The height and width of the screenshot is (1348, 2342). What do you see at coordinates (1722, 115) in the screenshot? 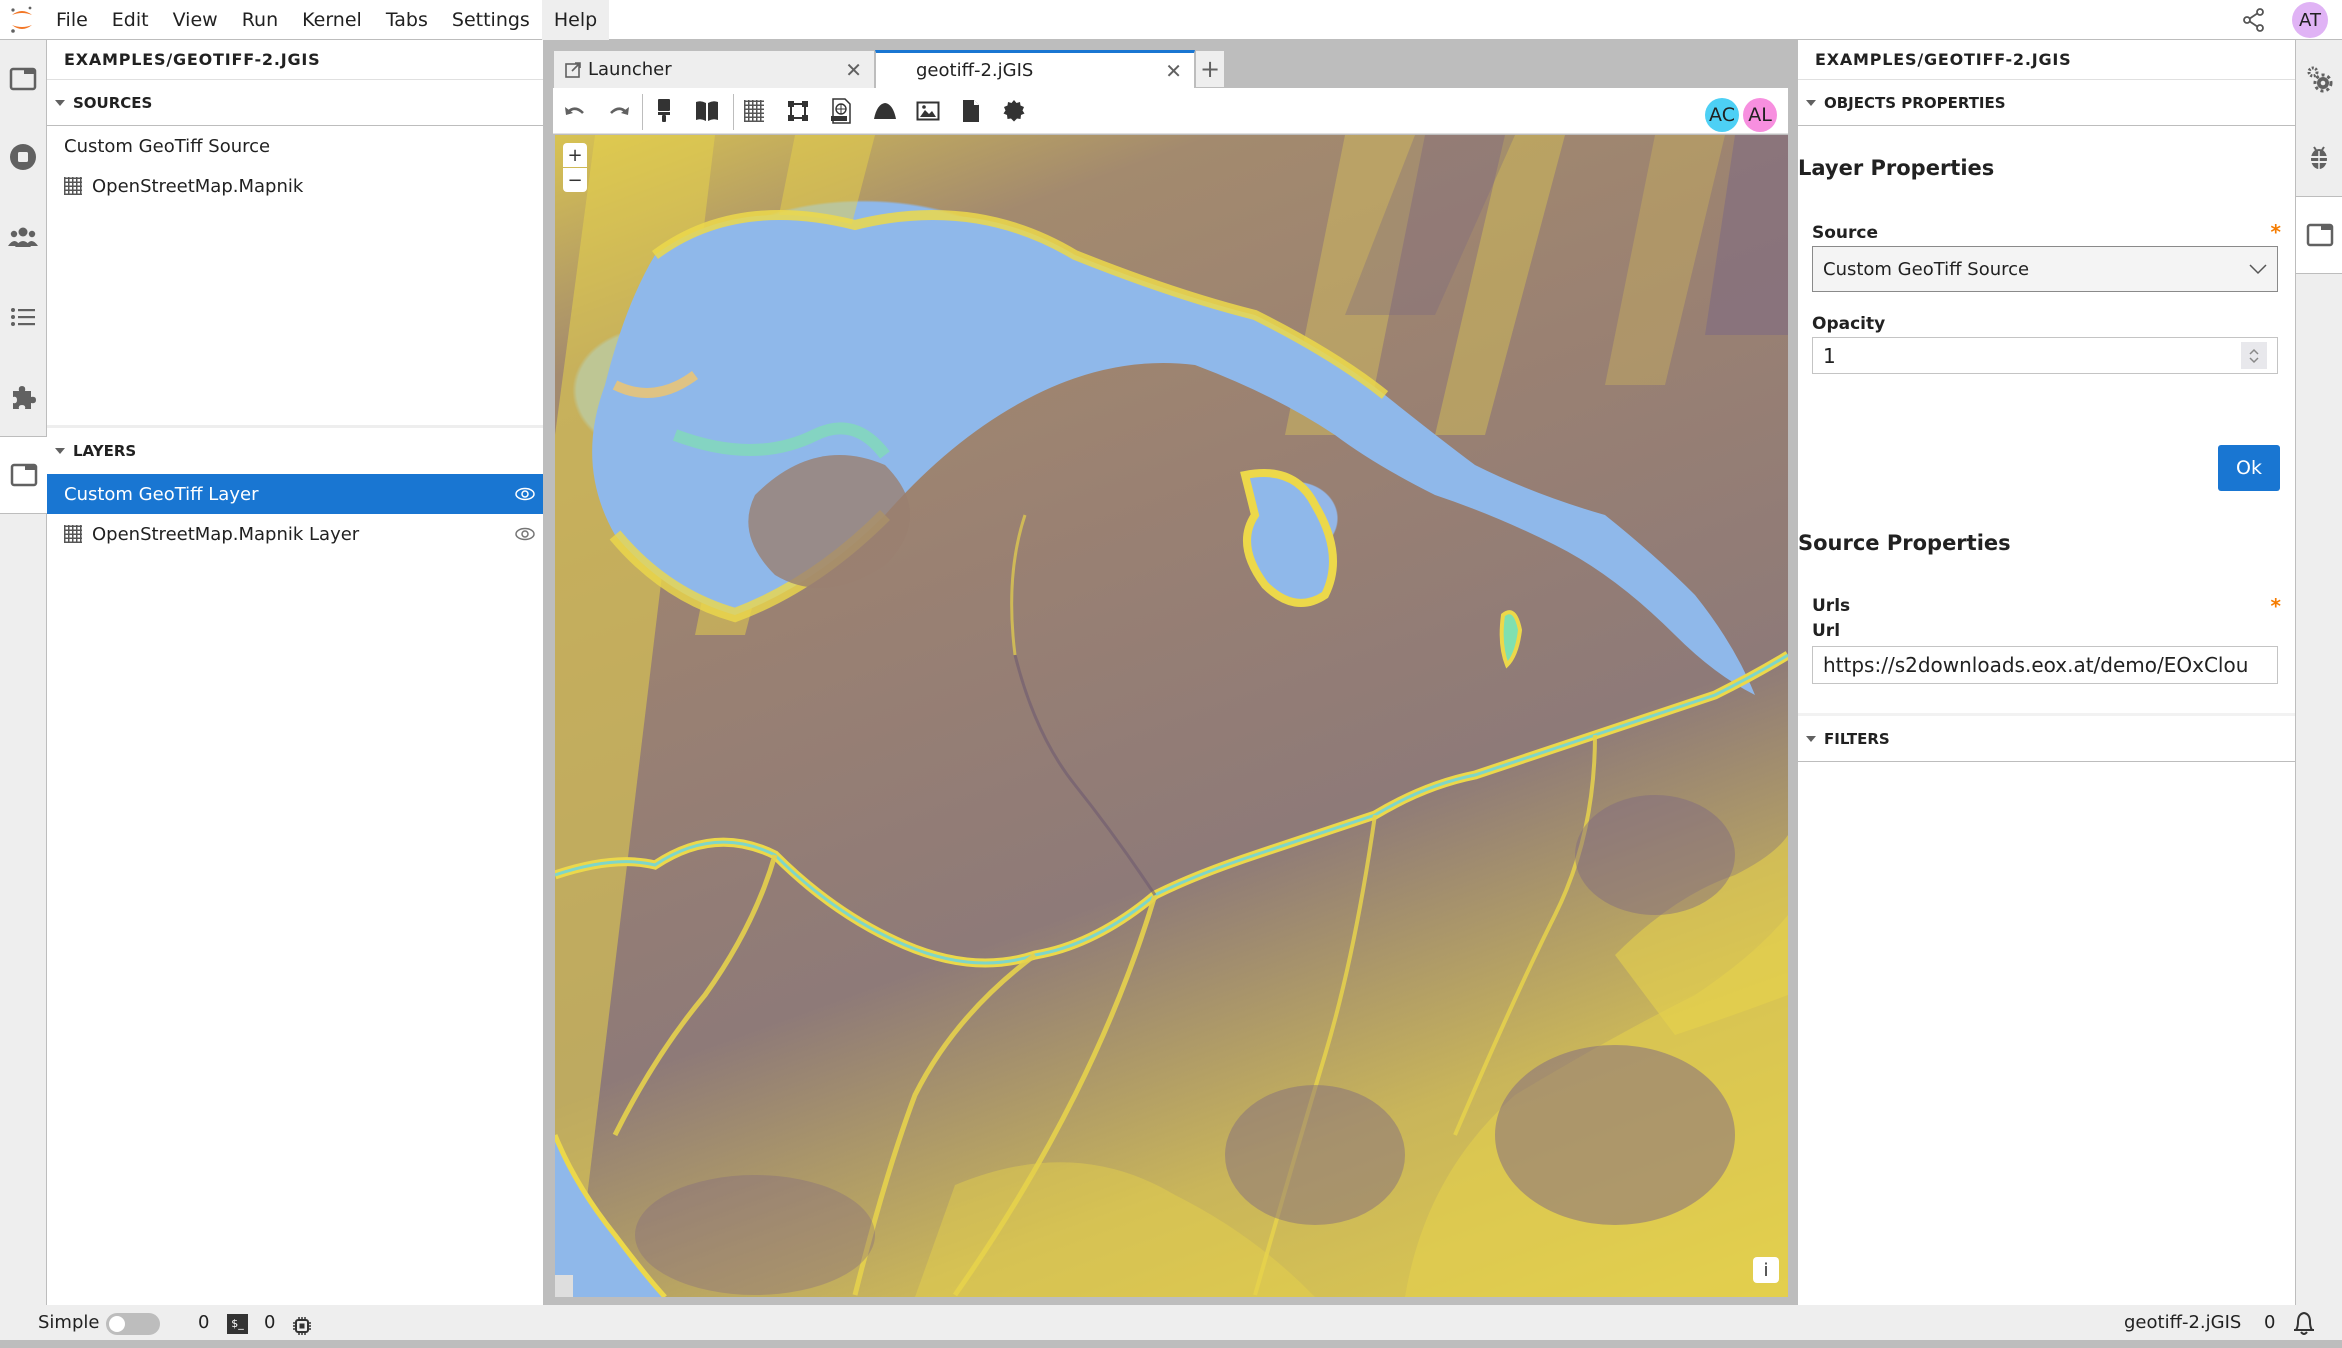
I see `collaborator-avatar: AC` at bounding box center [1722, 115].